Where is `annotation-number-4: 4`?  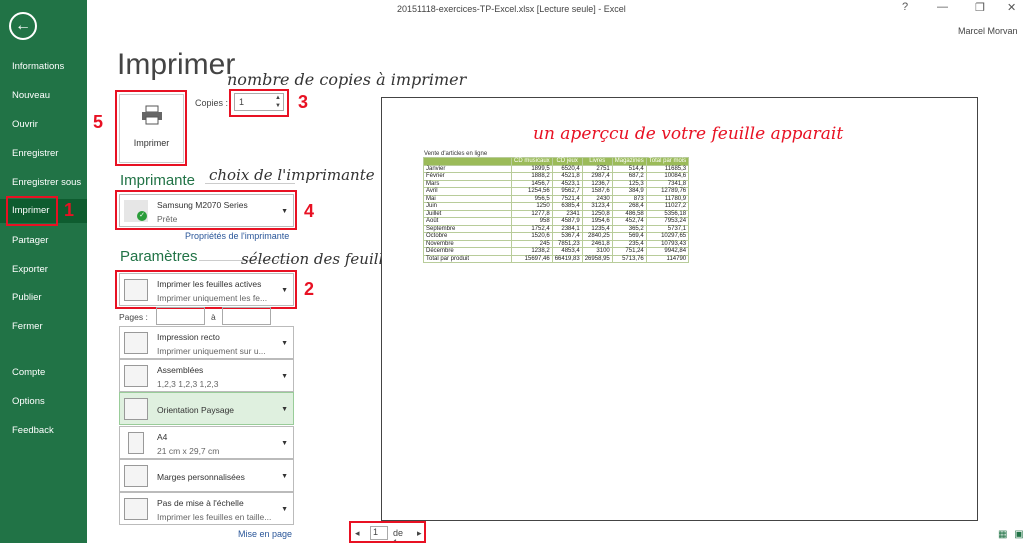 annotation-number-4: 4 is located at coordinates (309, 211).